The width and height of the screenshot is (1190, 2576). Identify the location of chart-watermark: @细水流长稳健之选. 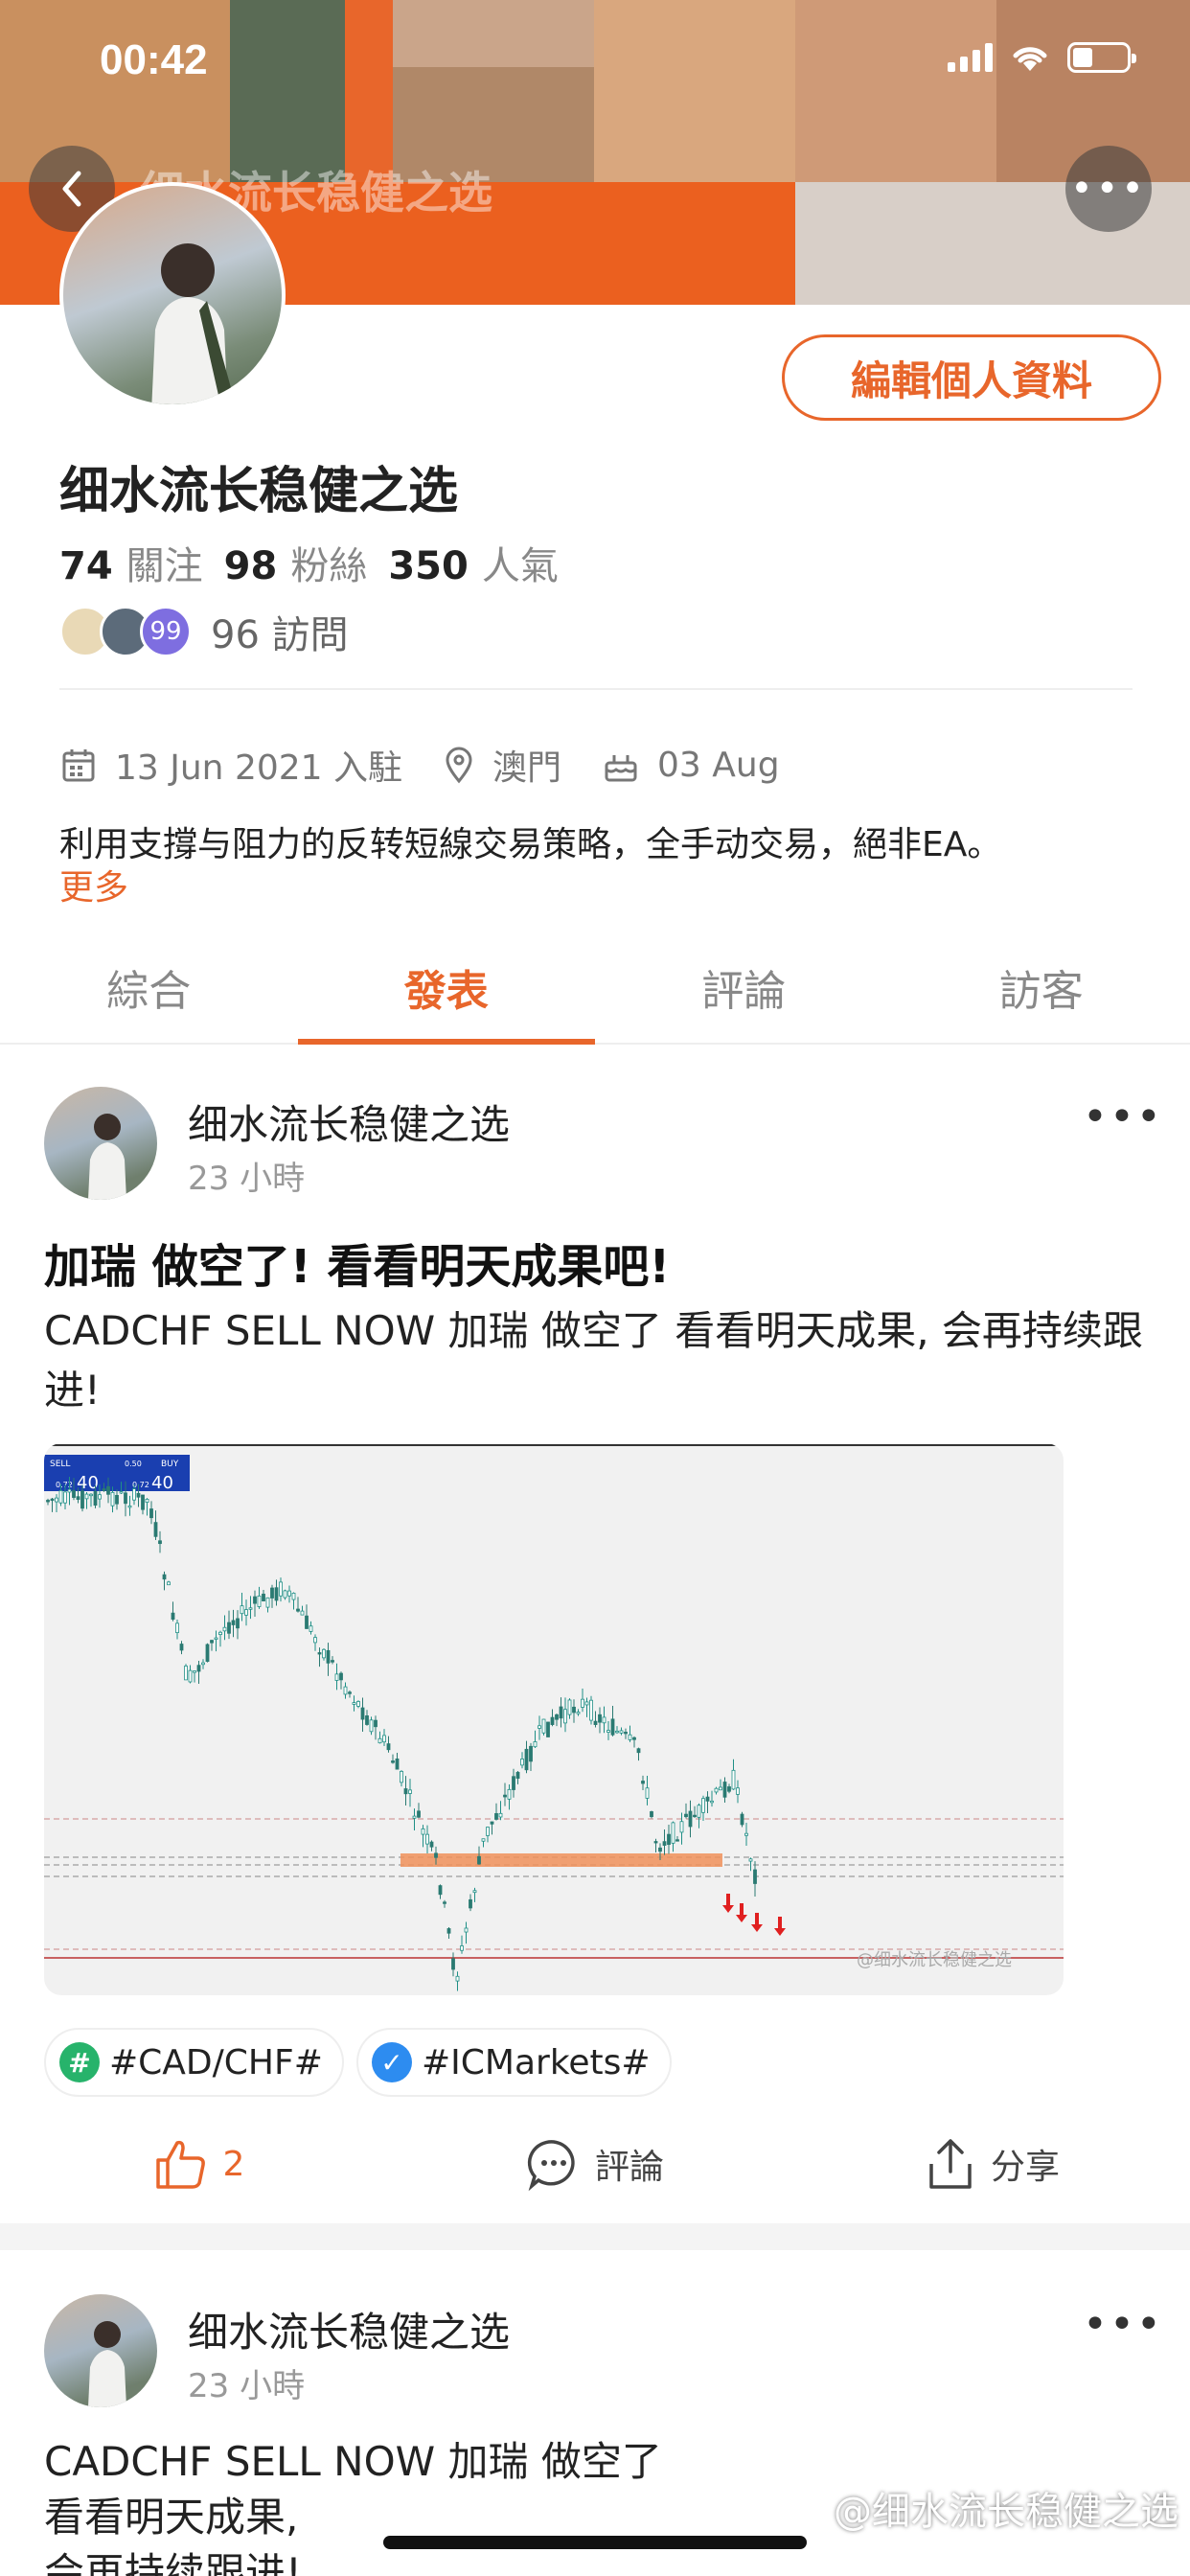
(935, 1960).